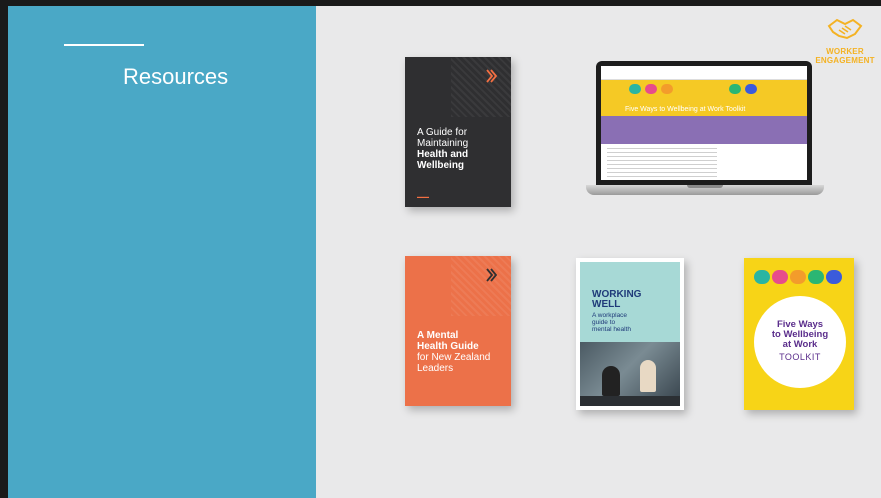 This screenshot has width=881, height=498. Describe the element at coordinates (800, 344) in the screenshot. I see `book-title-line3: at Work` at that location.